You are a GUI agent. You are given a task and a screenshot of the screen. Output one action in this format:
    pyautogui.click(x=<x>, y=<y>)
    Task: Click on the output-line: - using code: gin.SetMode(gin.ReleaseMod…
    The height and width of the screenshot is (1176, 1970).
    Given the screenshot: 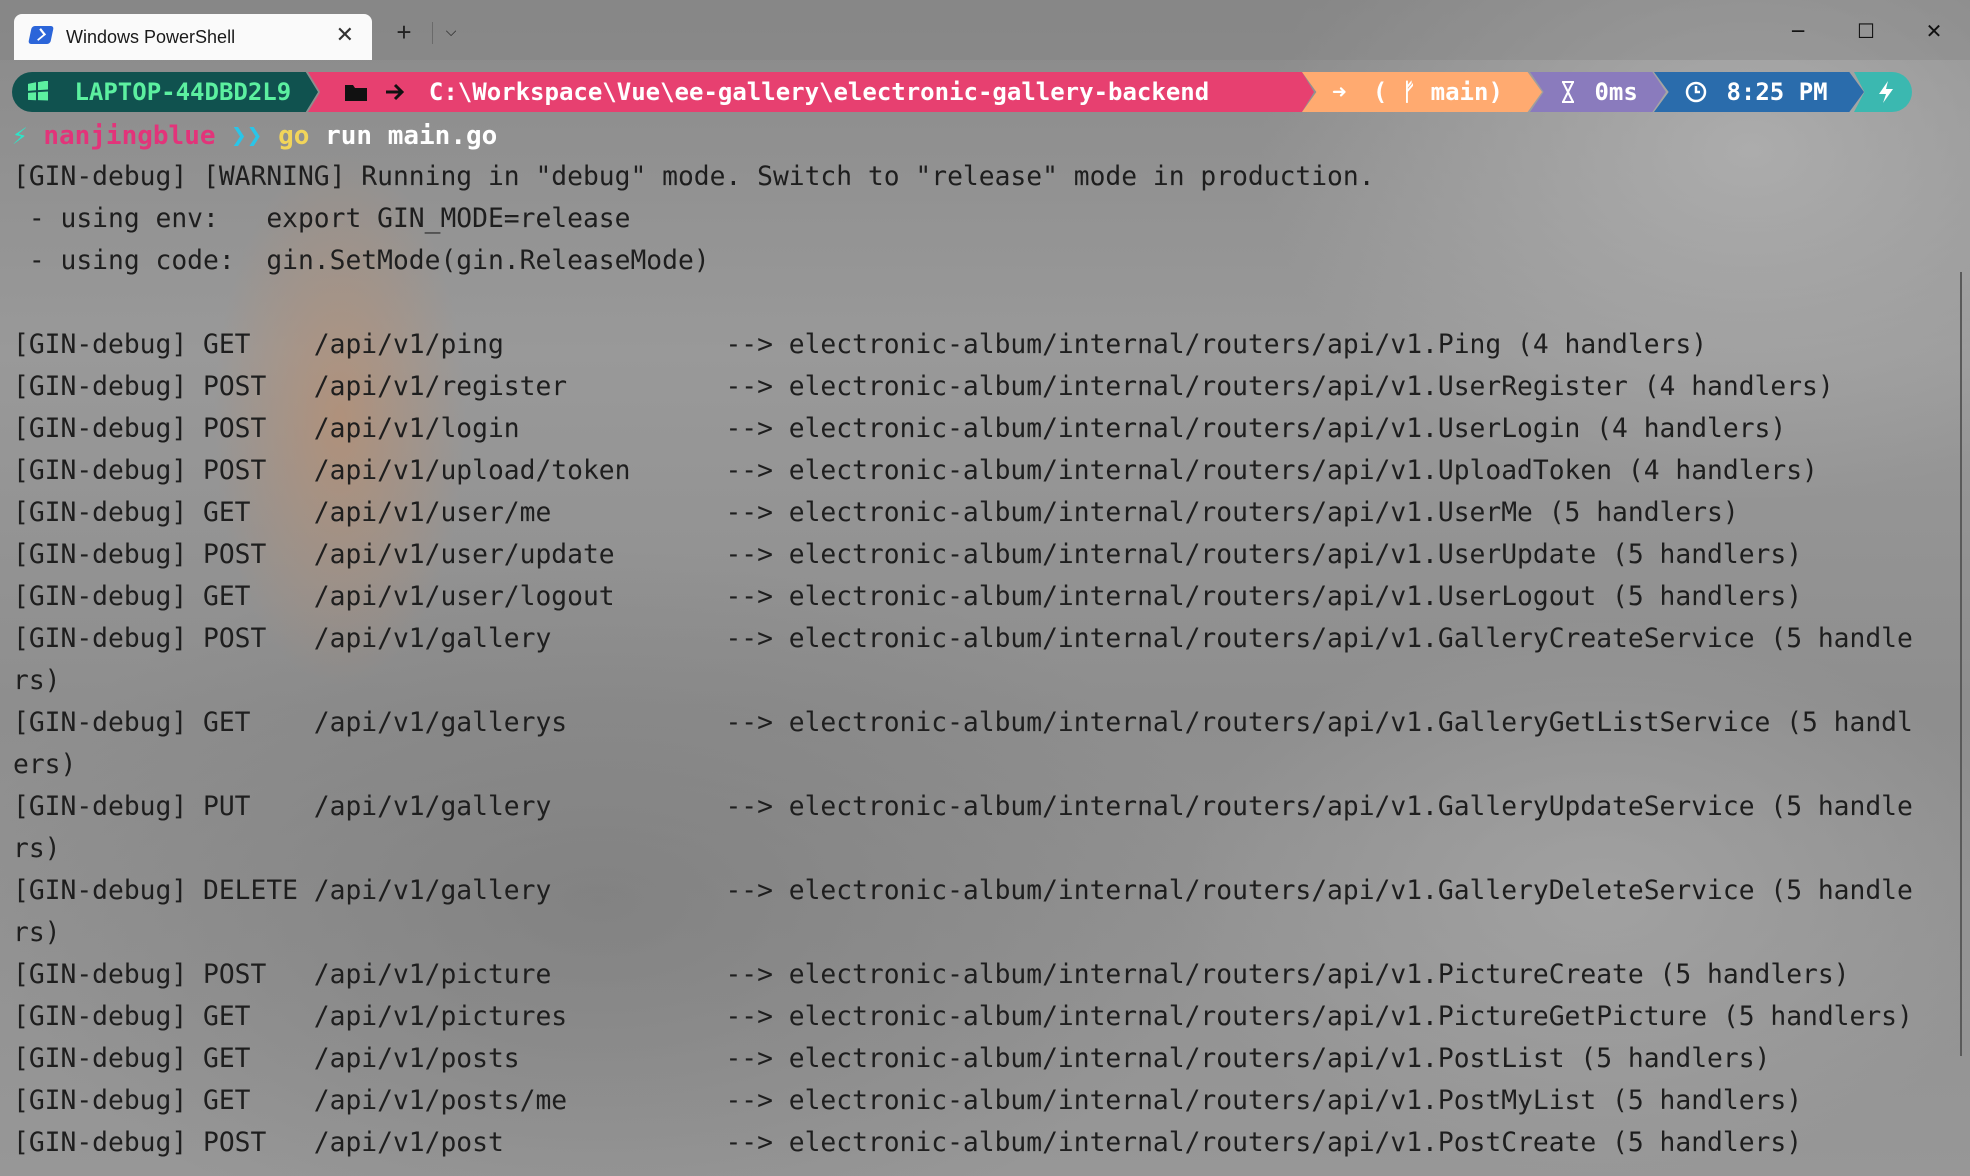 What is the action you would take?
    pyautogui.click(x=361, y=261)
    